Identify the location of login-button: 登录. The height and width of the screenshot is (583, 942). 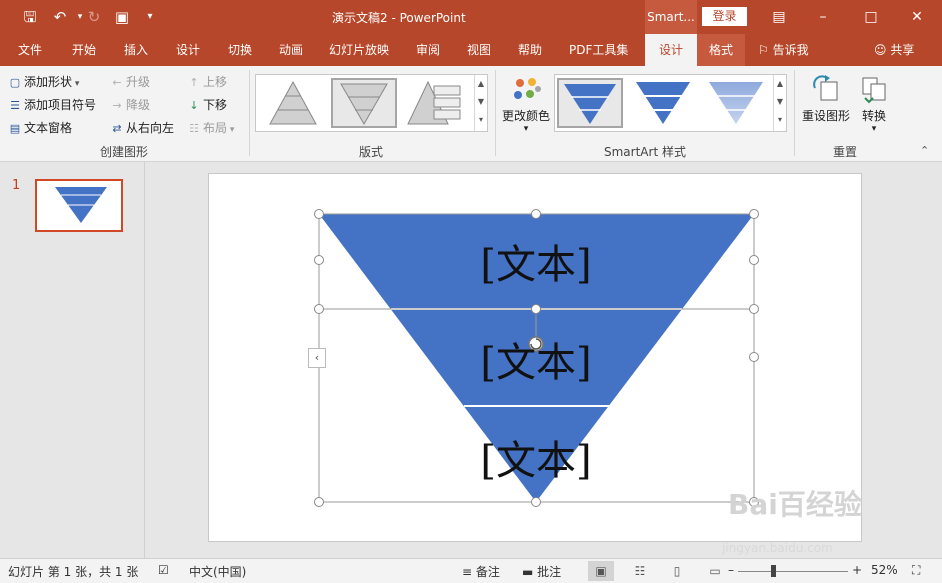
(724, 16).